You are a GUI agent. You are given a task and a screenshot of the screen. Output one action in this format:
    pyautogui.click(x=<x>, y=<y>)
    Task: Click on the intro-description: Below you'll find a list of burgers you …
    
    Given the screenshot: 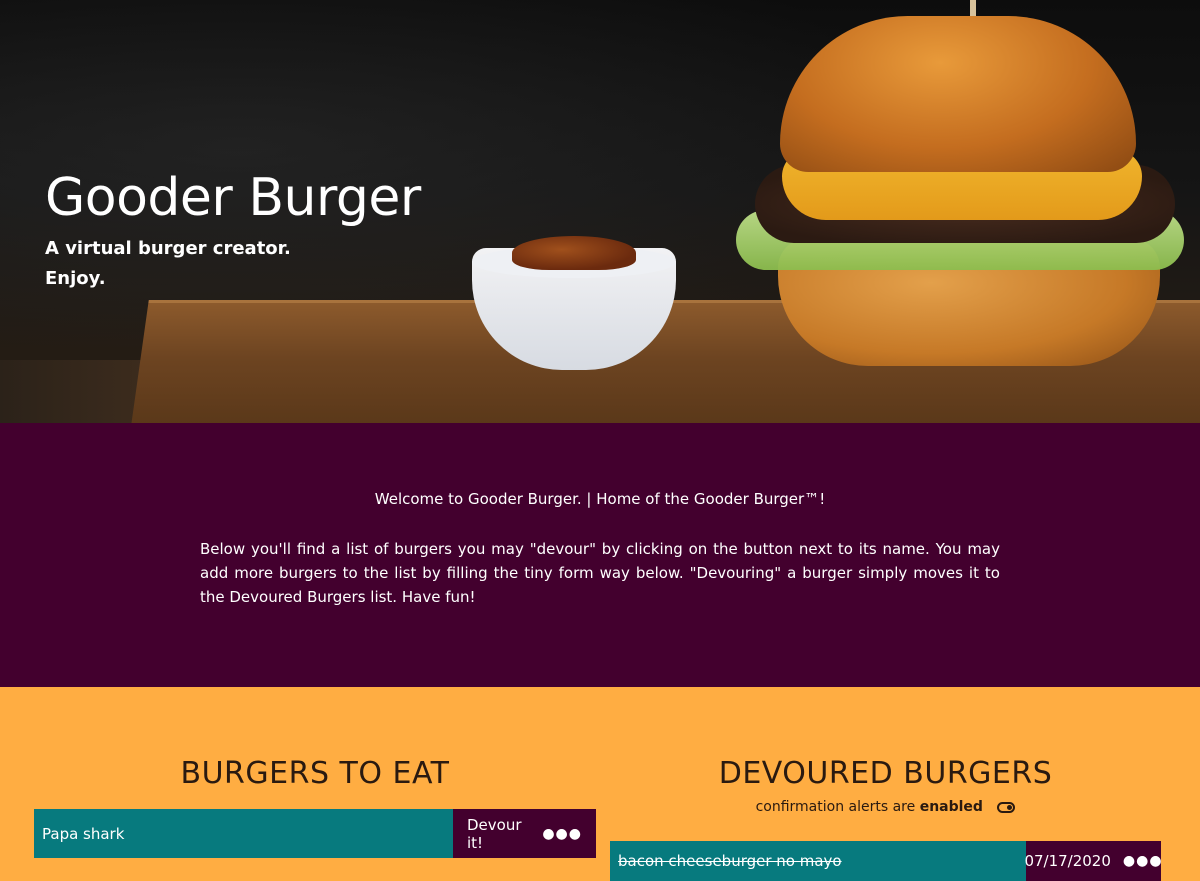 What is the action you would take?
    pyautogui.click(x=600, y=573)
    